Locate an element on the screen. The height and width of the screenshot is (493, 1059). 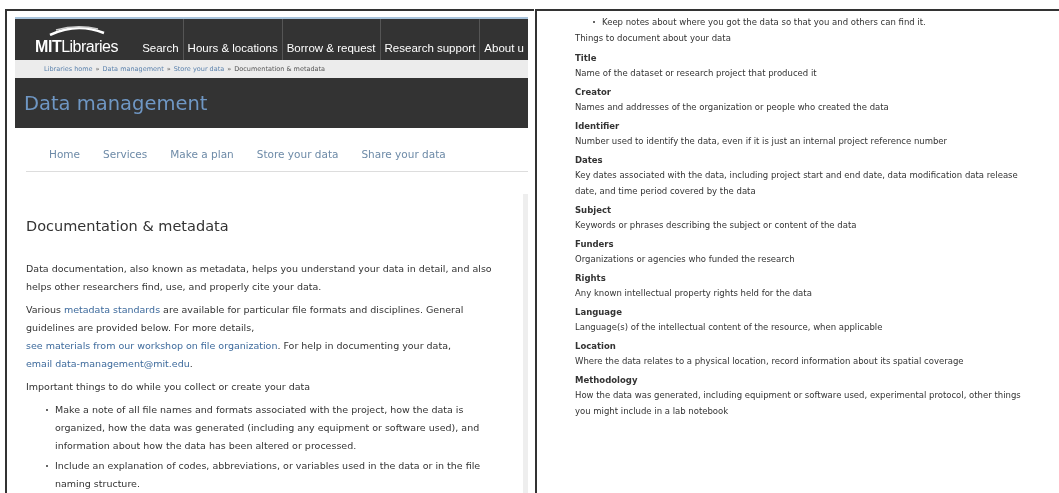
field-description: Any known intellectual property rights held for the data is located at coordinates (694, 293).